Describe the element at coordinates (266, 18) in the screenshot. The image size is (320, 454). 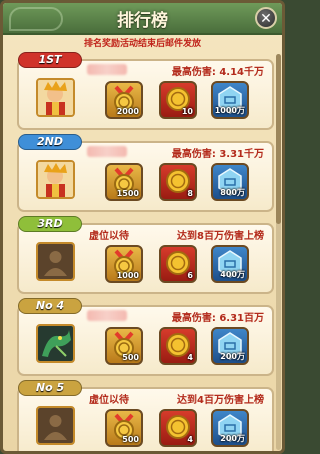
I see `close-button: ✕` at that location.